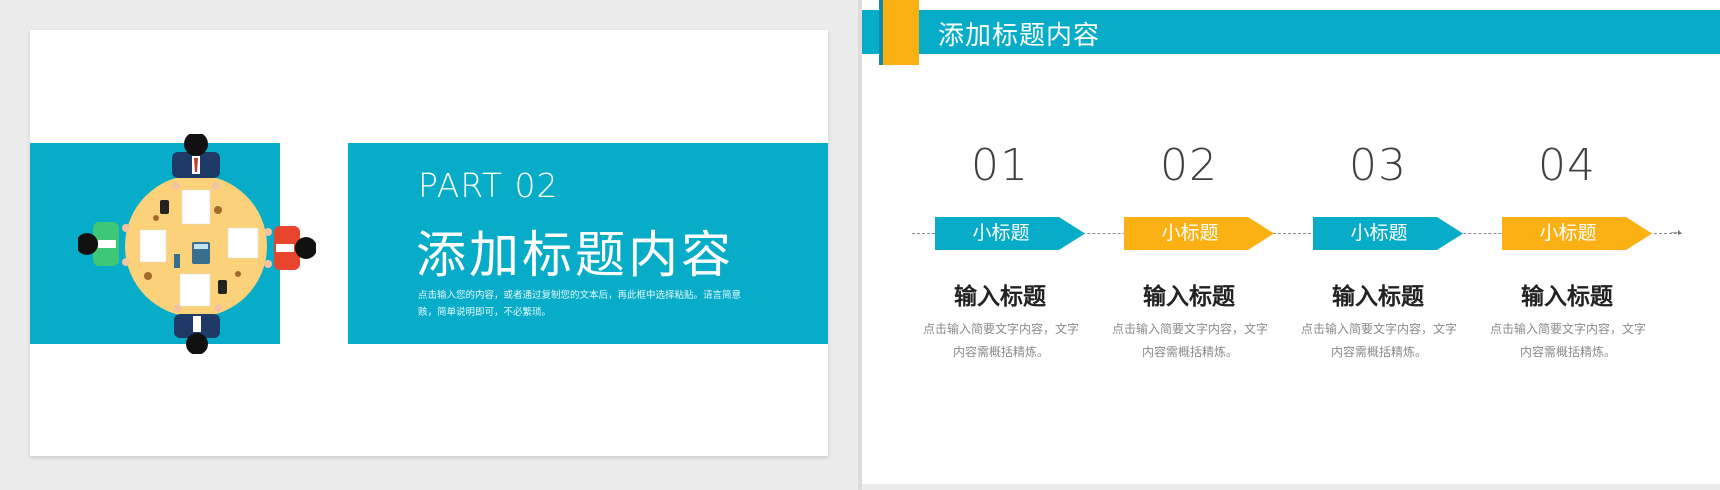 This screenshot has height=490, width=1720. Describe the element at coordinates (1567, 165) in the screenshot. I see `step-number: 04` at that location.